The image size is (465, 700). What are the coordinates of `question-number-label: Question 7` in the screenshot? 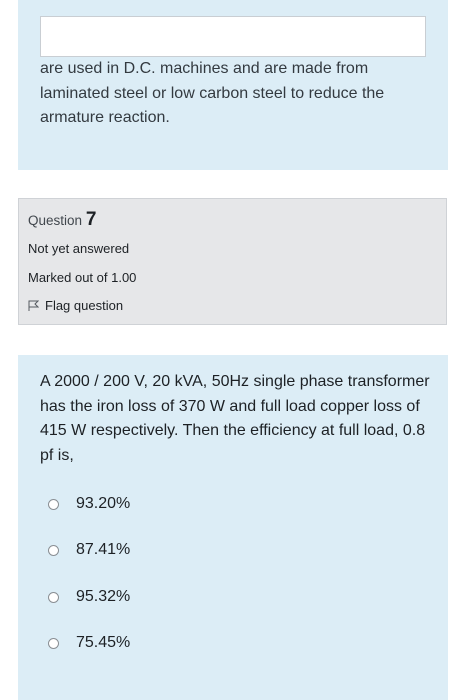 It's located at (62, 220).